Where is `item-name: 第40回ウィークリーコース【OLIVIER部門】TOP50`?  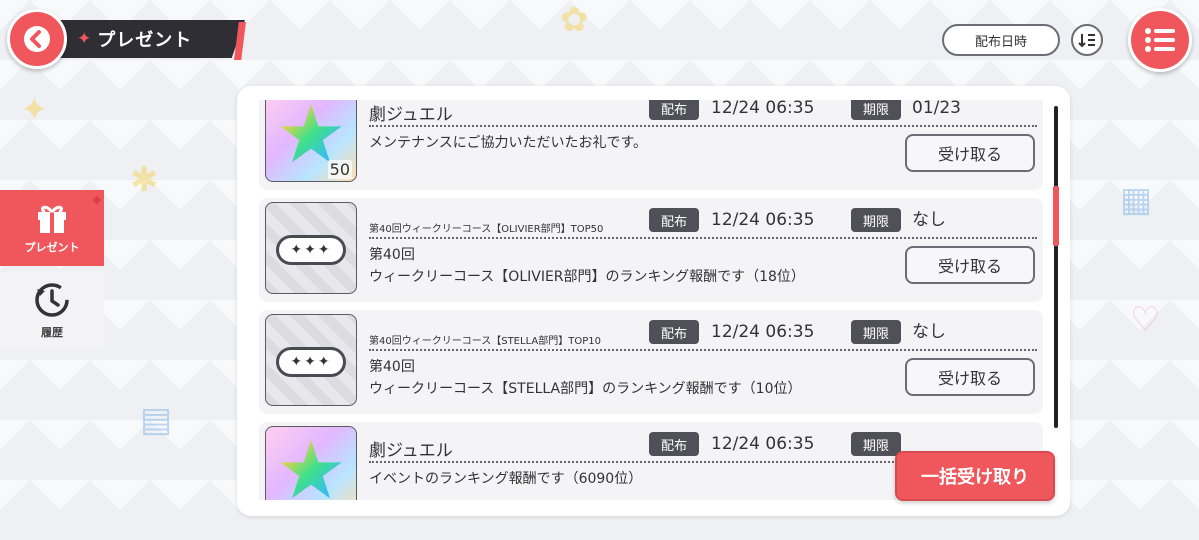
item-name: 第40回ウィークリーコース【OLIVIER部門】TOP50 is located at coordinates (486, 229).